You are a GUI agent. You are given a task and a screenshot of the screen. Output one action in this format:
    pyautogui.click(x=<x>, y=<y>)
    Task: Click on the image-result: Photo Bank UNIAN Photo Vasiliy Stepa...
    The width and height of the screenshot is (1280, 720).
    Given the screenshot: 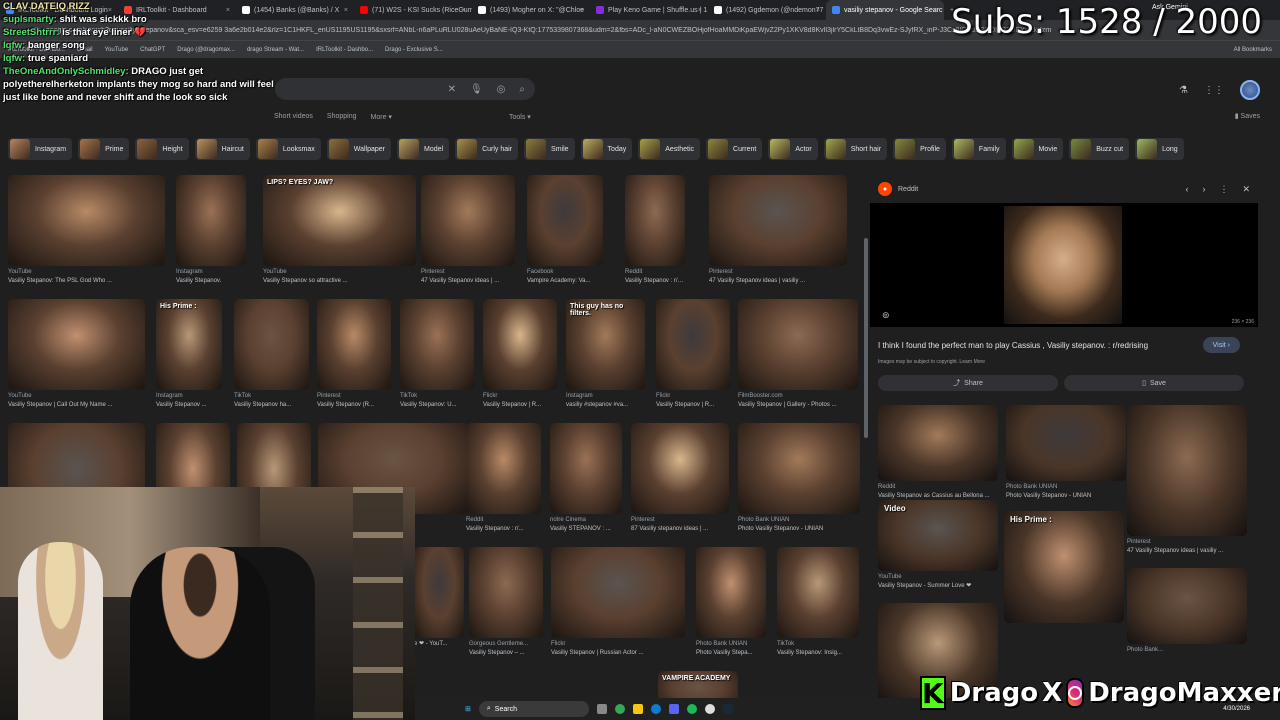 What is the action you would take?
    pyautogui.click(x=731, y=604)
    